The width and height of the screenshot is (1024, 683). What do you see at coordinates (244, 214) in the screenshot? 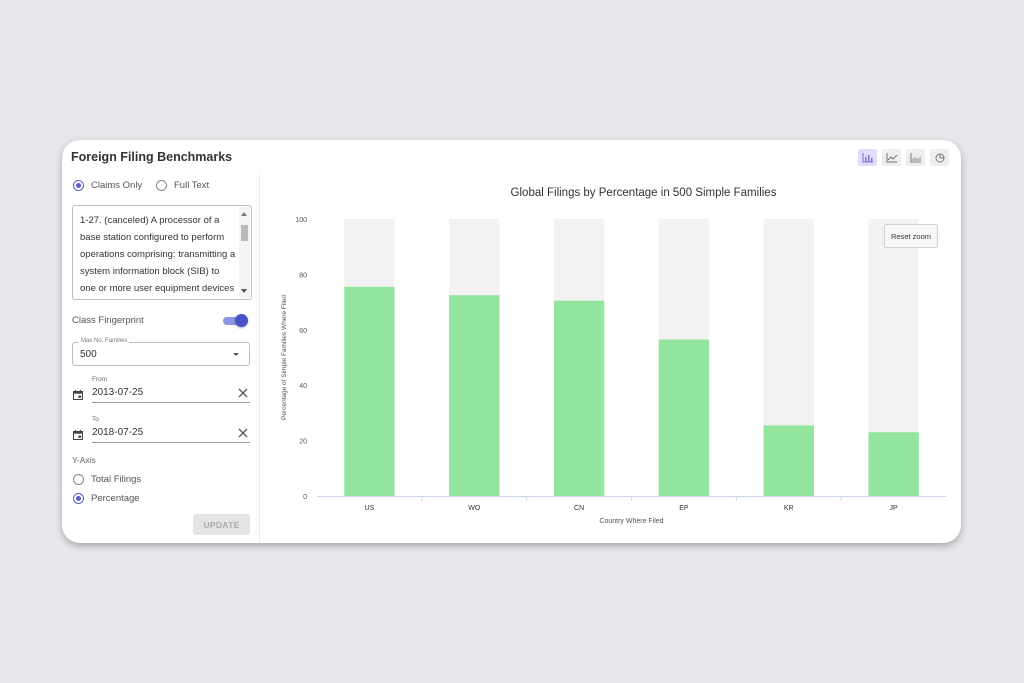
I see `scroll-up-icon` at bounding box center [244, 214].